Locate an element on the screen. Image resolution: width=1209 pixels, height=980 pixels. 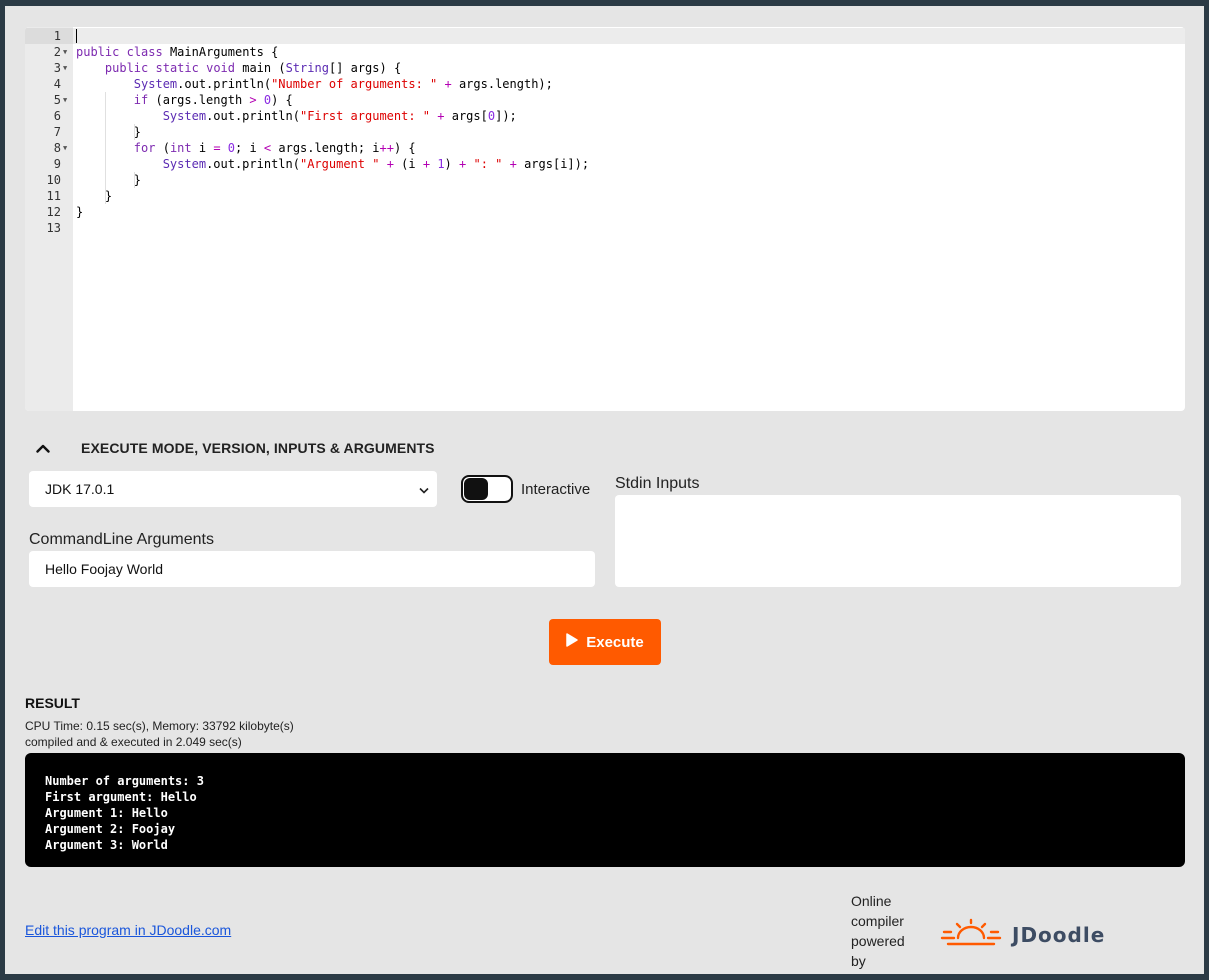
play-icon is located at coordinates (572, 642).